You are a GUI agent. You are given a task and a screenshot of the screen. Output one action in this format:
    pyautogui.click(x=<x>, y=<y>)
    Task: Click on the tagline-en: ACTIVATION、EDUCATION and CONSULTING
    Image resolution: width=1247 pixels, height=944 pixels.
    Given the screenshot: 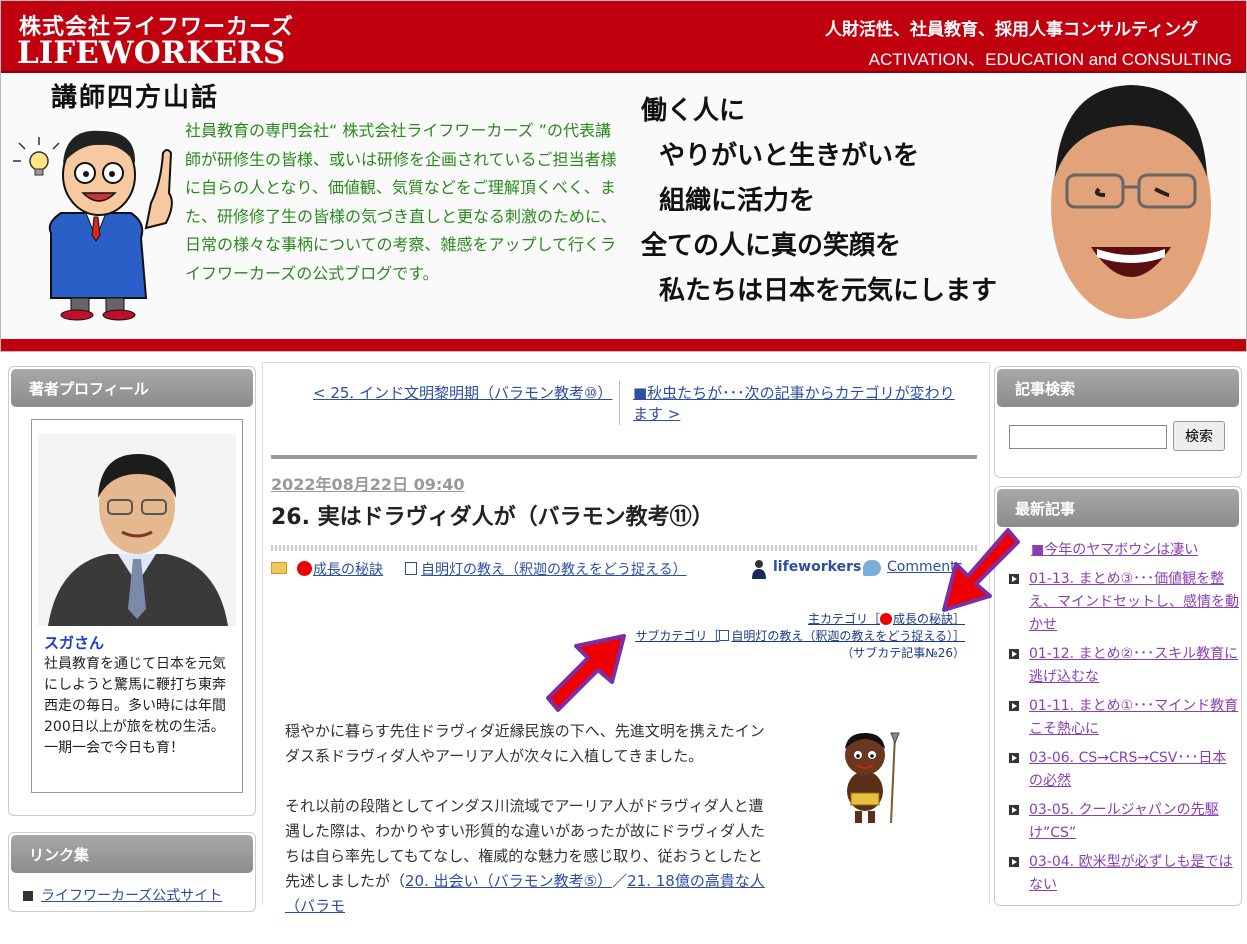 What is the action you would take?
    pyautogui.click(x=1050, y=59)
    